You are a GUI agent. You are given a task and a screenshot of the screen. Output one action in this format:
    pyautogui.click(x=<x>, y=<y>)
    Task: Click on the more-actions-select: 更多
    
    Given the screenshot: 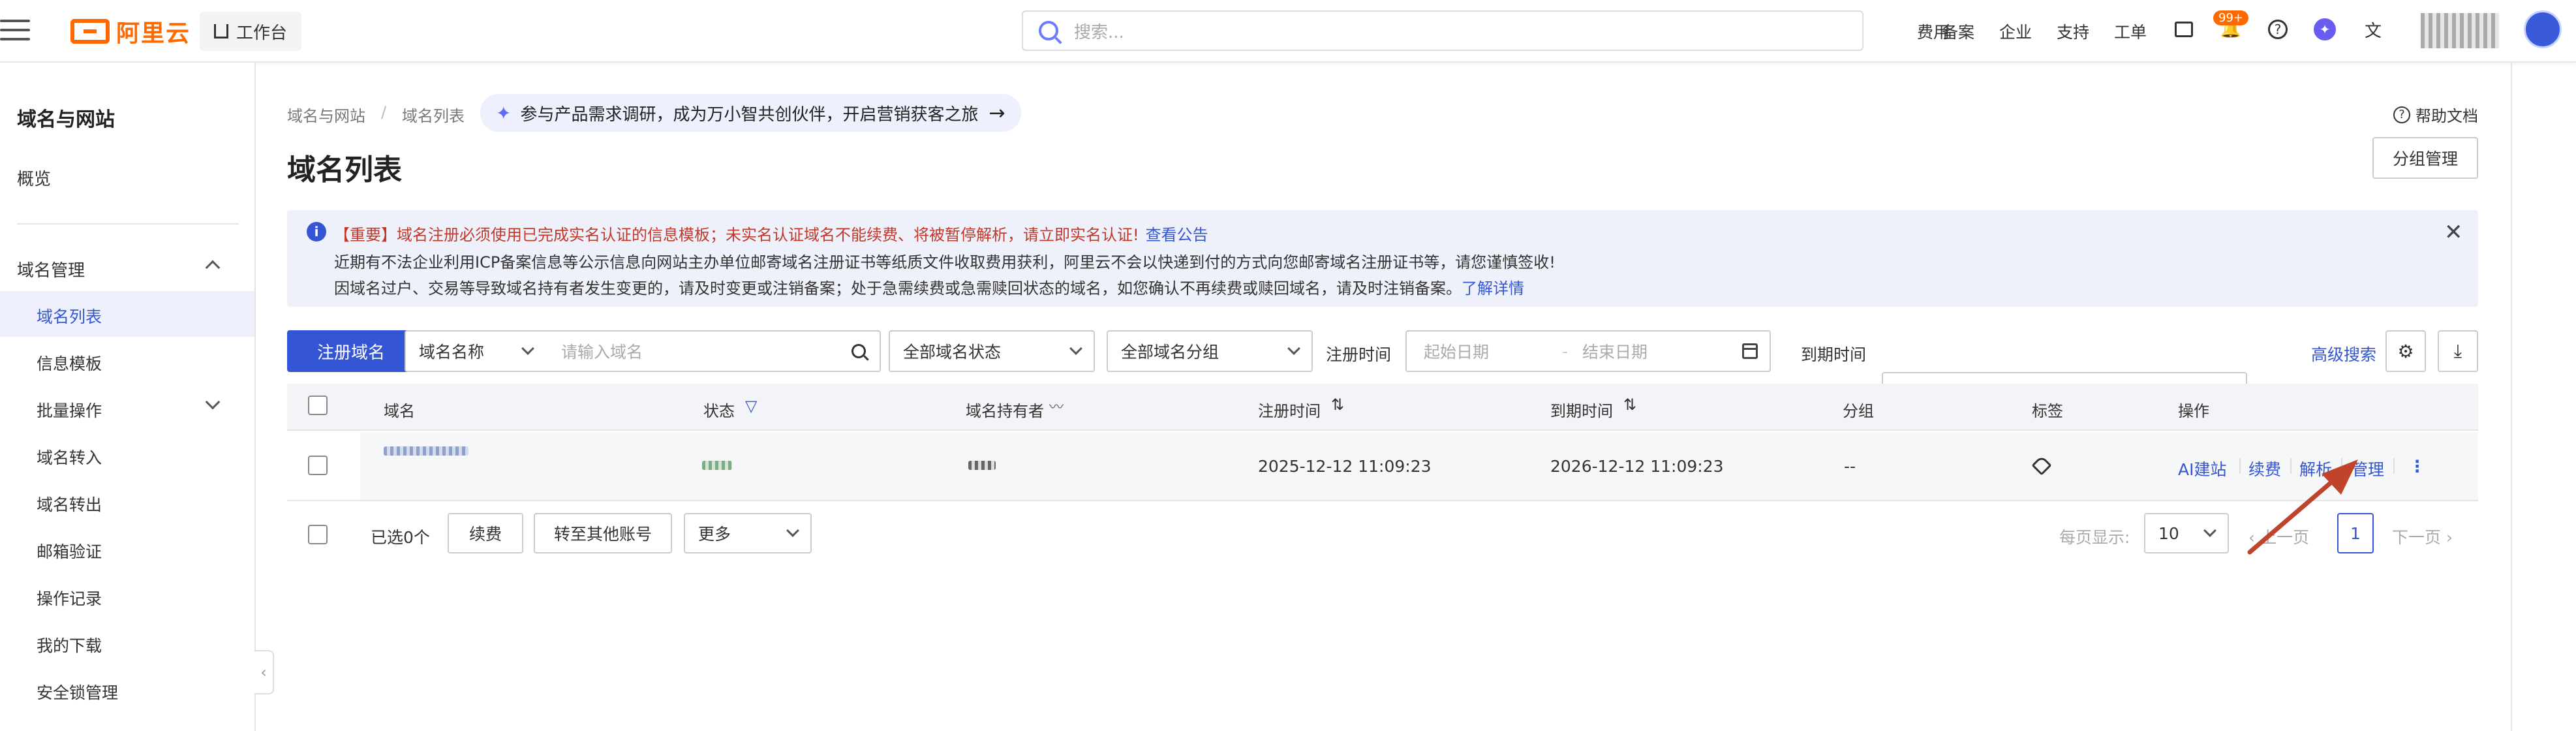 What is the action you would take?
    pyautogui.click(x=748, y=533)
    